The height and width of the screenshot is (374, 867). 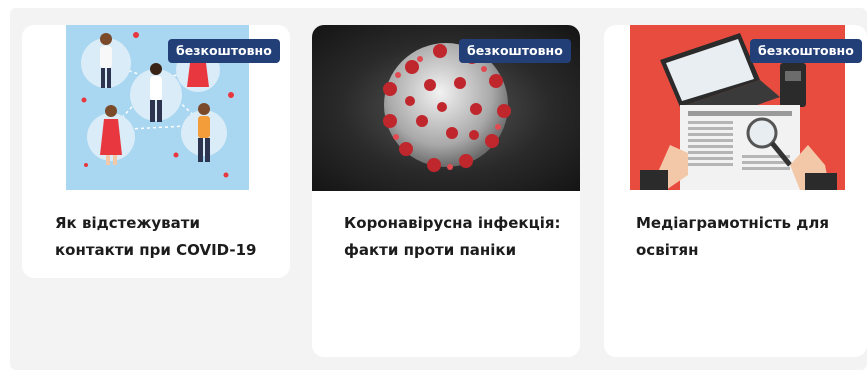 I want to click on course-title: Медіаграмотність для освітян, so click(x=743, y=237).